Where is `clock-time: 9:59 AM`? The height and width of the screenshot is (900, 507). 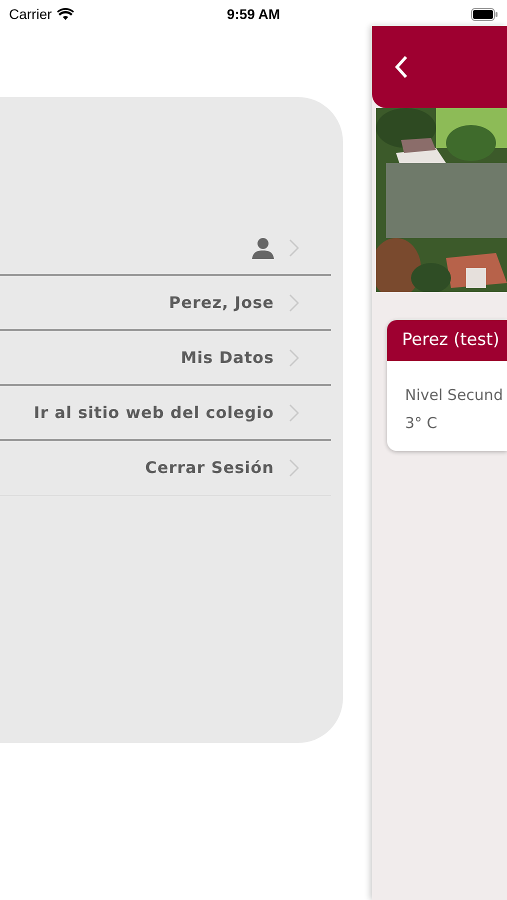 clock-time: 9:59 AM is located at coordinates (253, 14).